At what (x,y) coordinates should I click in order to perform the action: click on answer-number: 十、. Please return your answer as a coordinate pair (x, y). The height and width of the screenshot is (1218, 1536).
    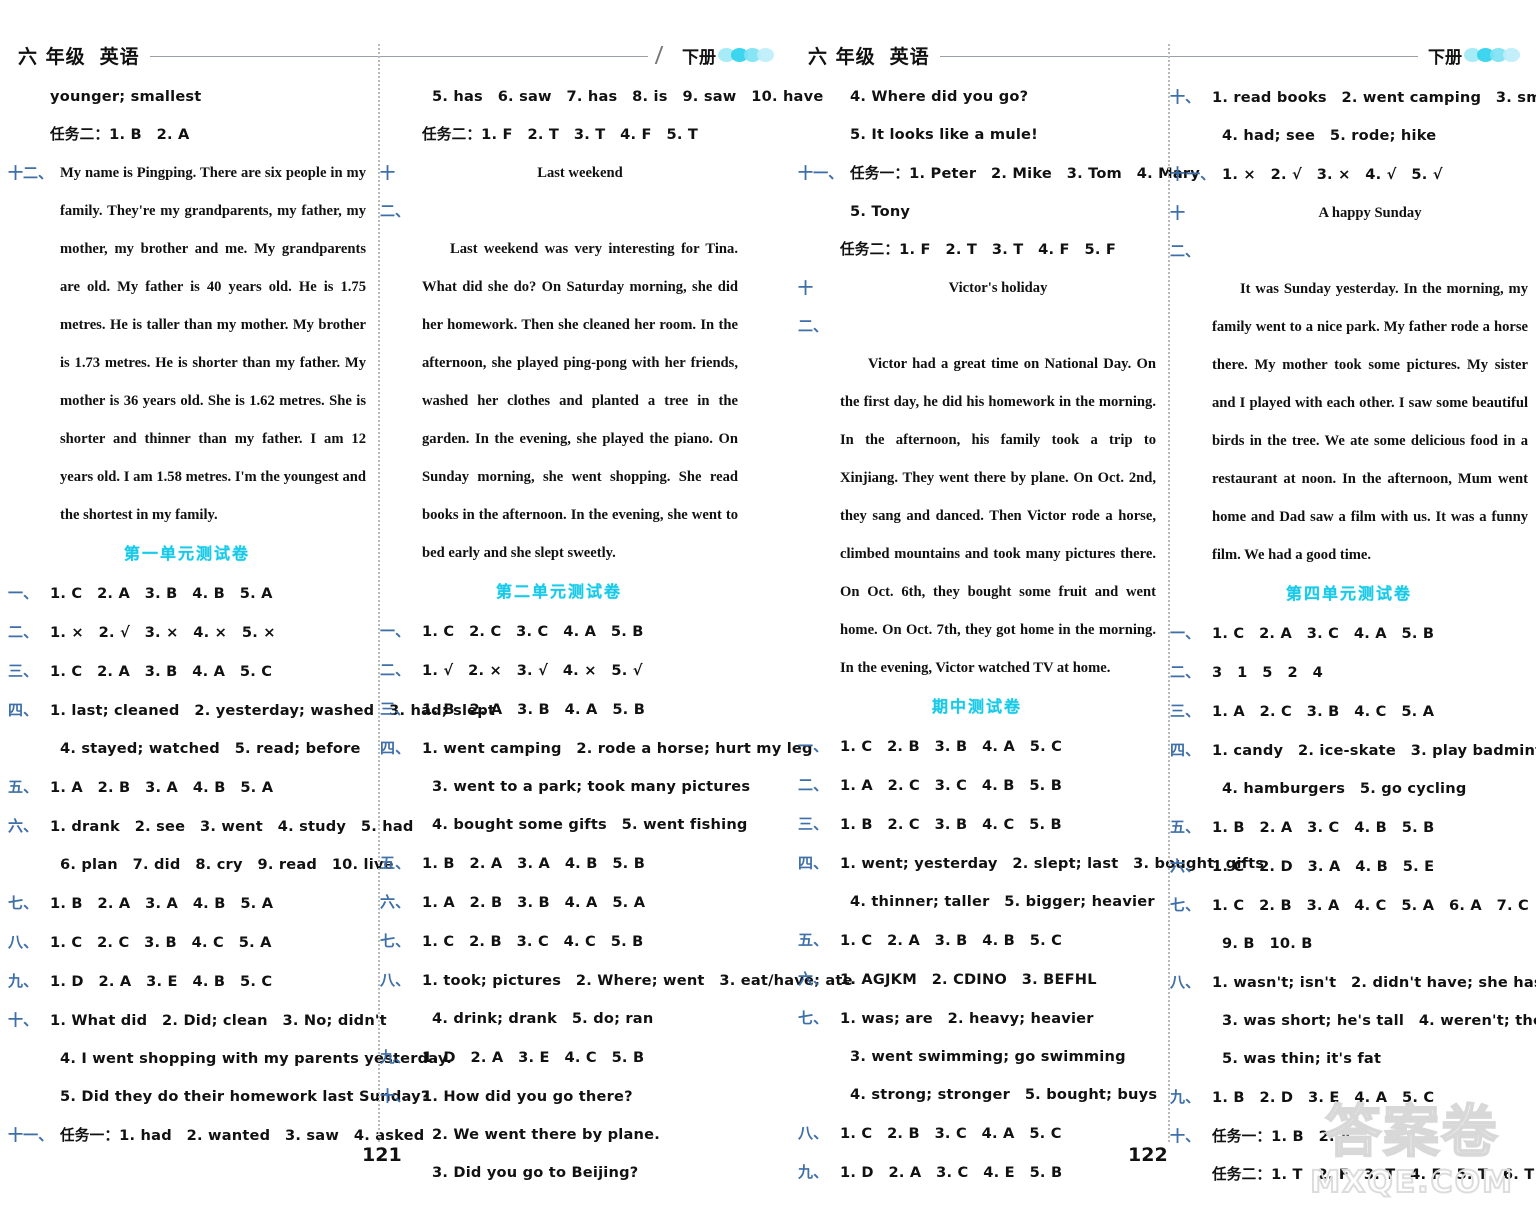
    Looking at the image, I should click on (1185, 1136).